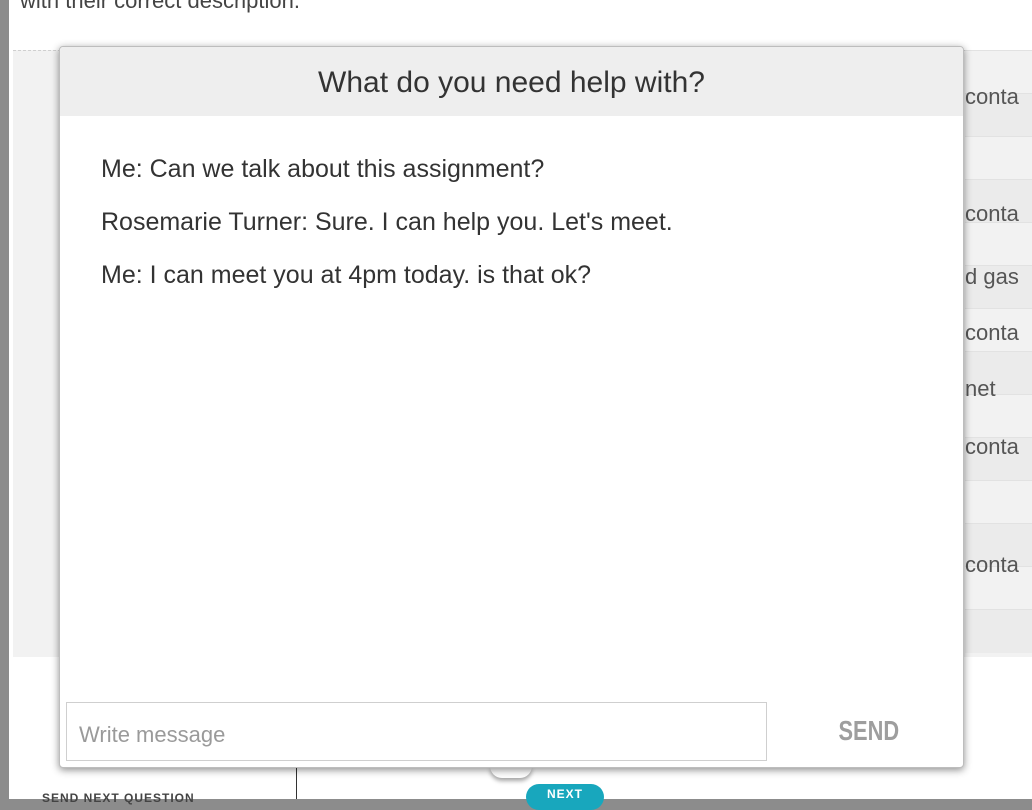 The image size is (1032, 810). What do you see at coordinates (160, 6) in the screenshot?
I see `instructions-text: with their correct description.` at bounding box center [160, 6].